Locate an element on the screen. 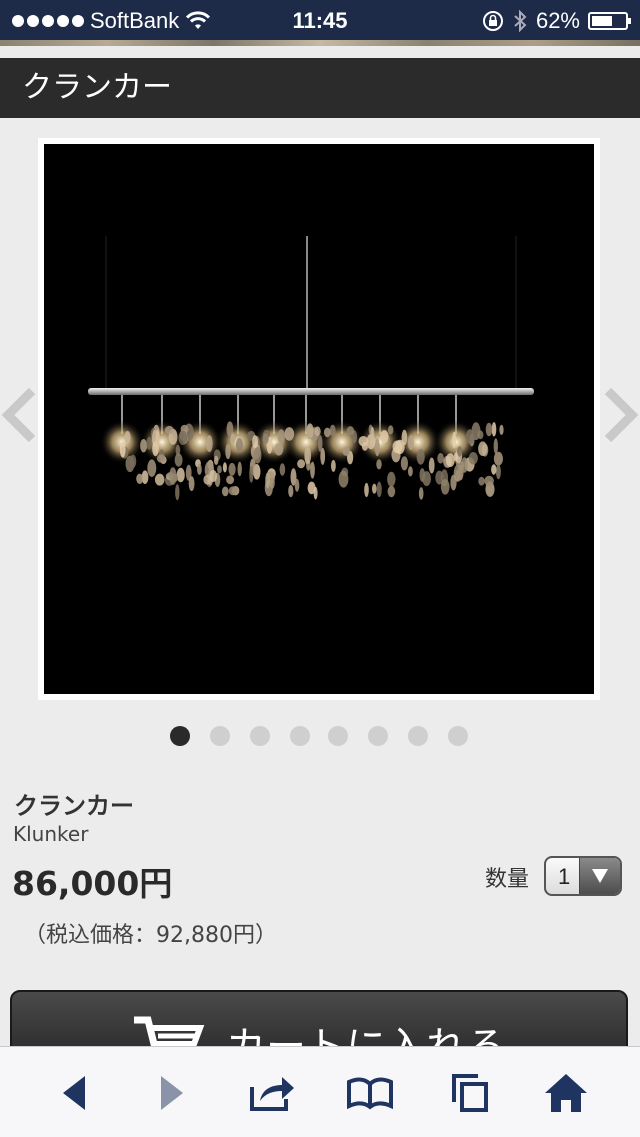  share-icon is located at coordinates (272, 1094).